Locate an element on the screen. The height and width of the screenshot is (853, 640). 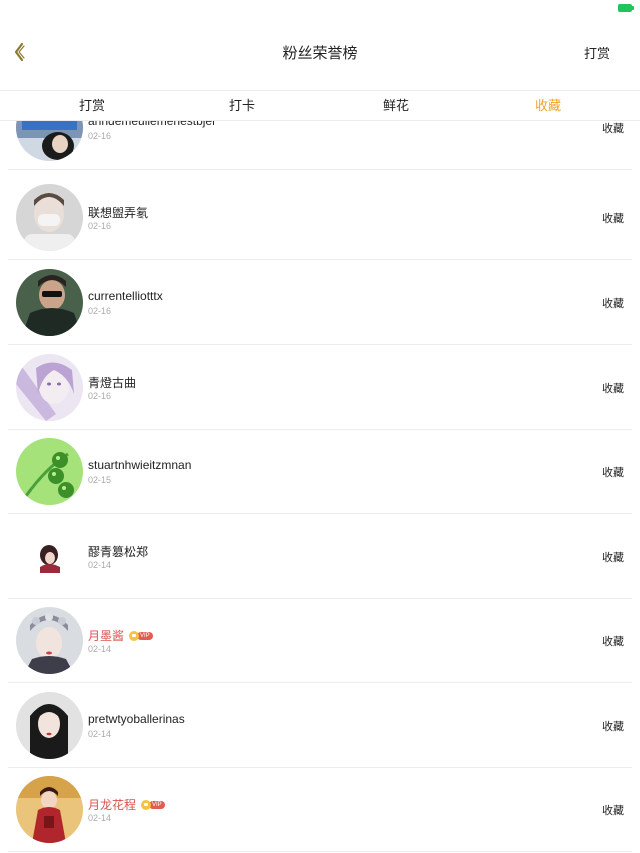
tab-flowers: 鲜花 is located at coordinates (396, 105).